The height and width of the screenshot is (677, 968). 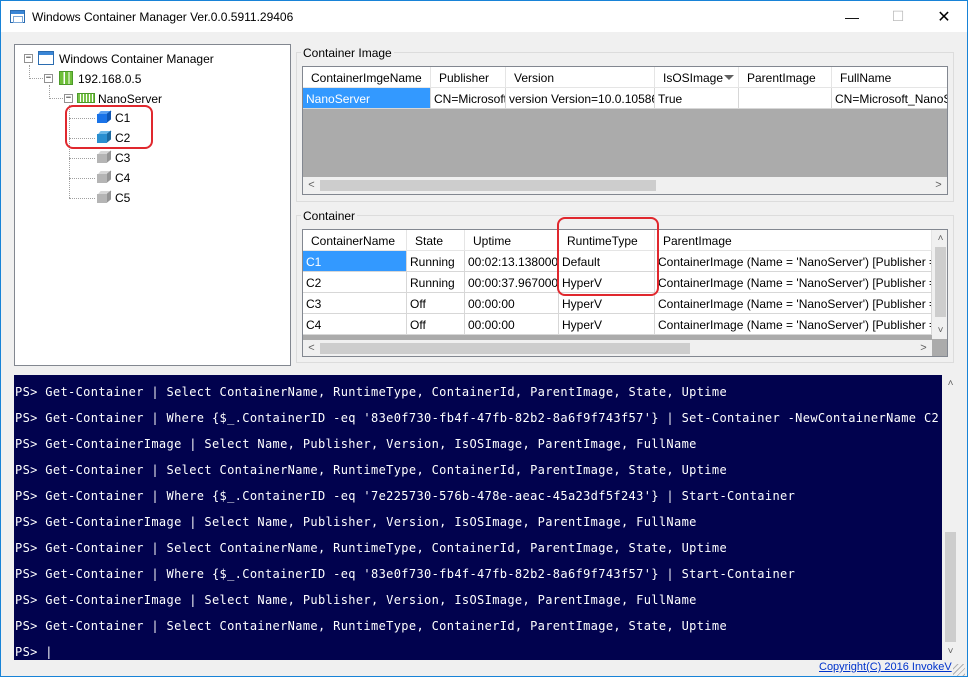 What do you see at coordinates (889, 98) in the screenshot?
I see `table-cell: CN=Microsoft_NanoServer` at bounding box center [889, 98].